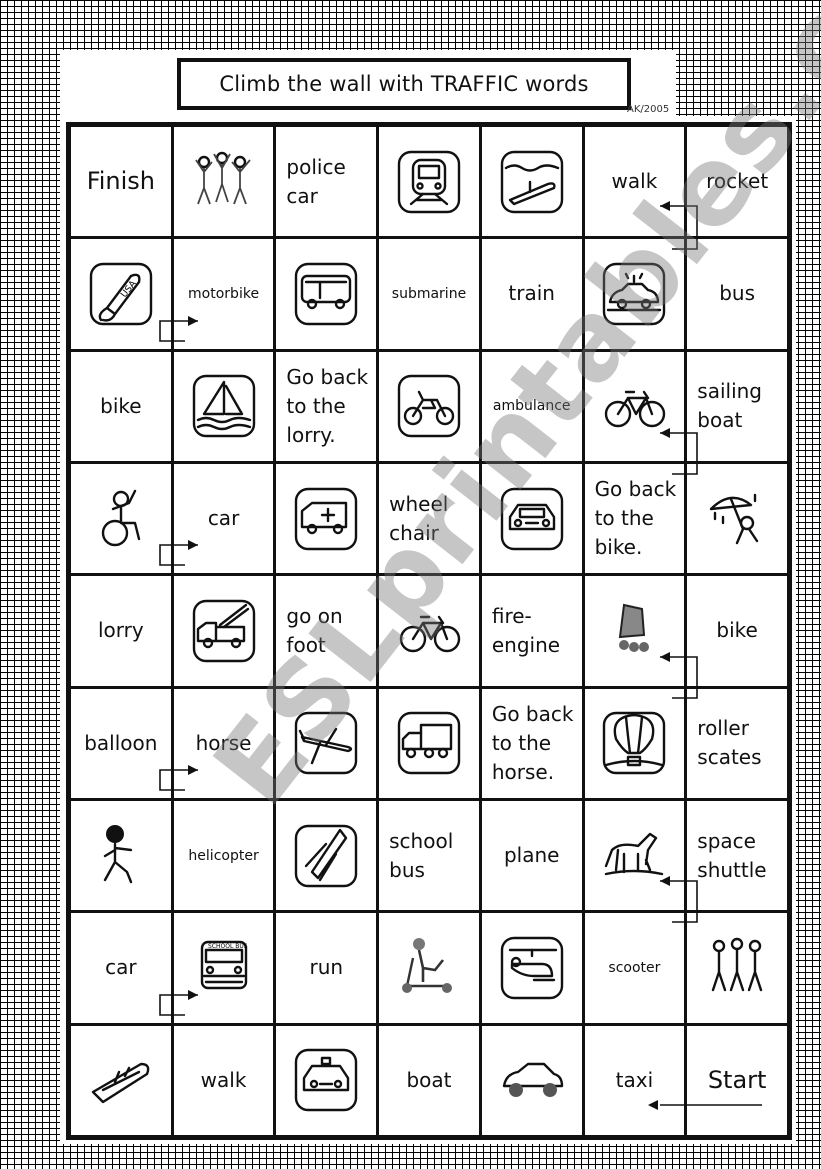 This screenshot has width=821, height=1169. Describe the element at coordinates (120, 630) in the screenshot. I see `square-label: lorry` at that location.